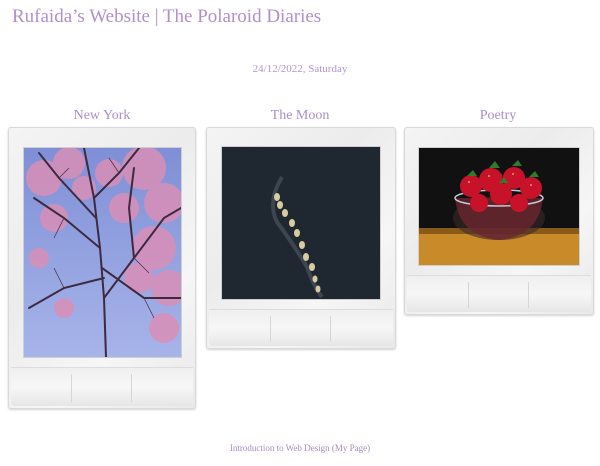  Describe the element at coordinates (301, 223) in the screenshot. I see `moon-trail-photo` at that location.